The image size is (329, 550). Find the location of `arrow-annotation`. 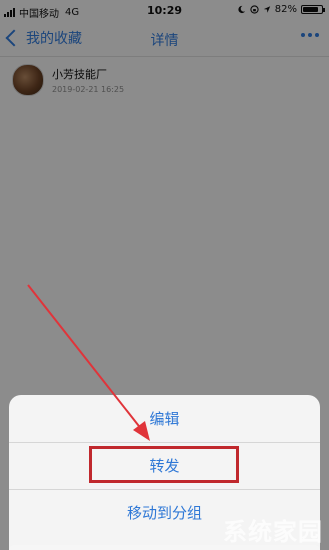

arrow-annotation is located at coordinates (88, 362).